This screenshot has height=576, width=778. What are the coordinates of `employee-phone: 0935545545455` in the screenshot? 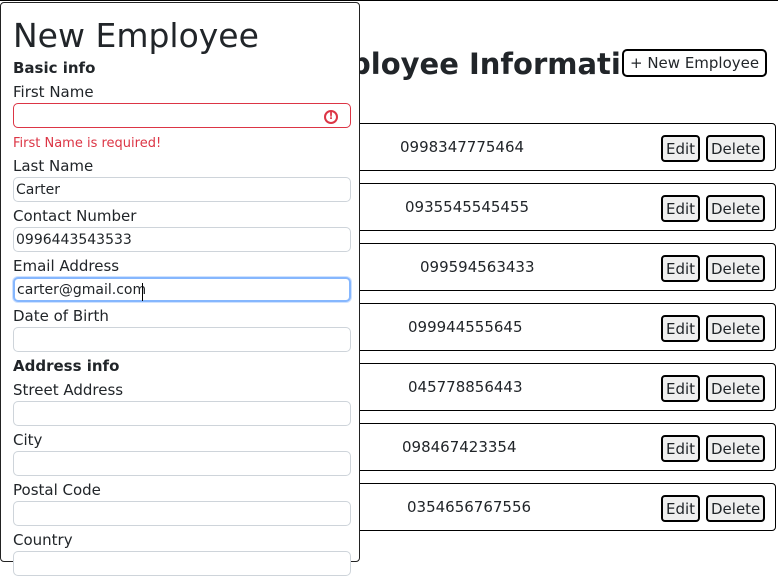 It's located at (467, 207).